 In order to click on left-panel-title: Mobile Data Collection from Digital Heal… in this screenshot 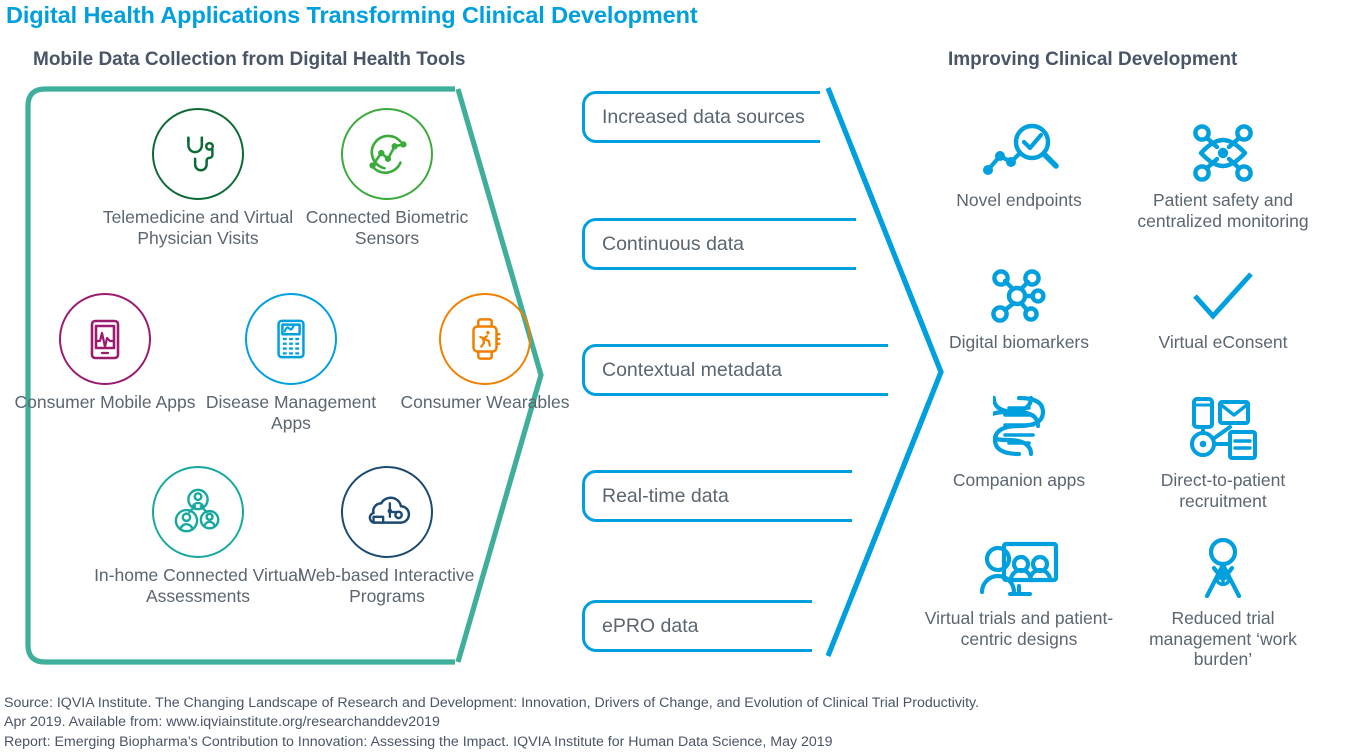, I will do `click(249, 59)`.